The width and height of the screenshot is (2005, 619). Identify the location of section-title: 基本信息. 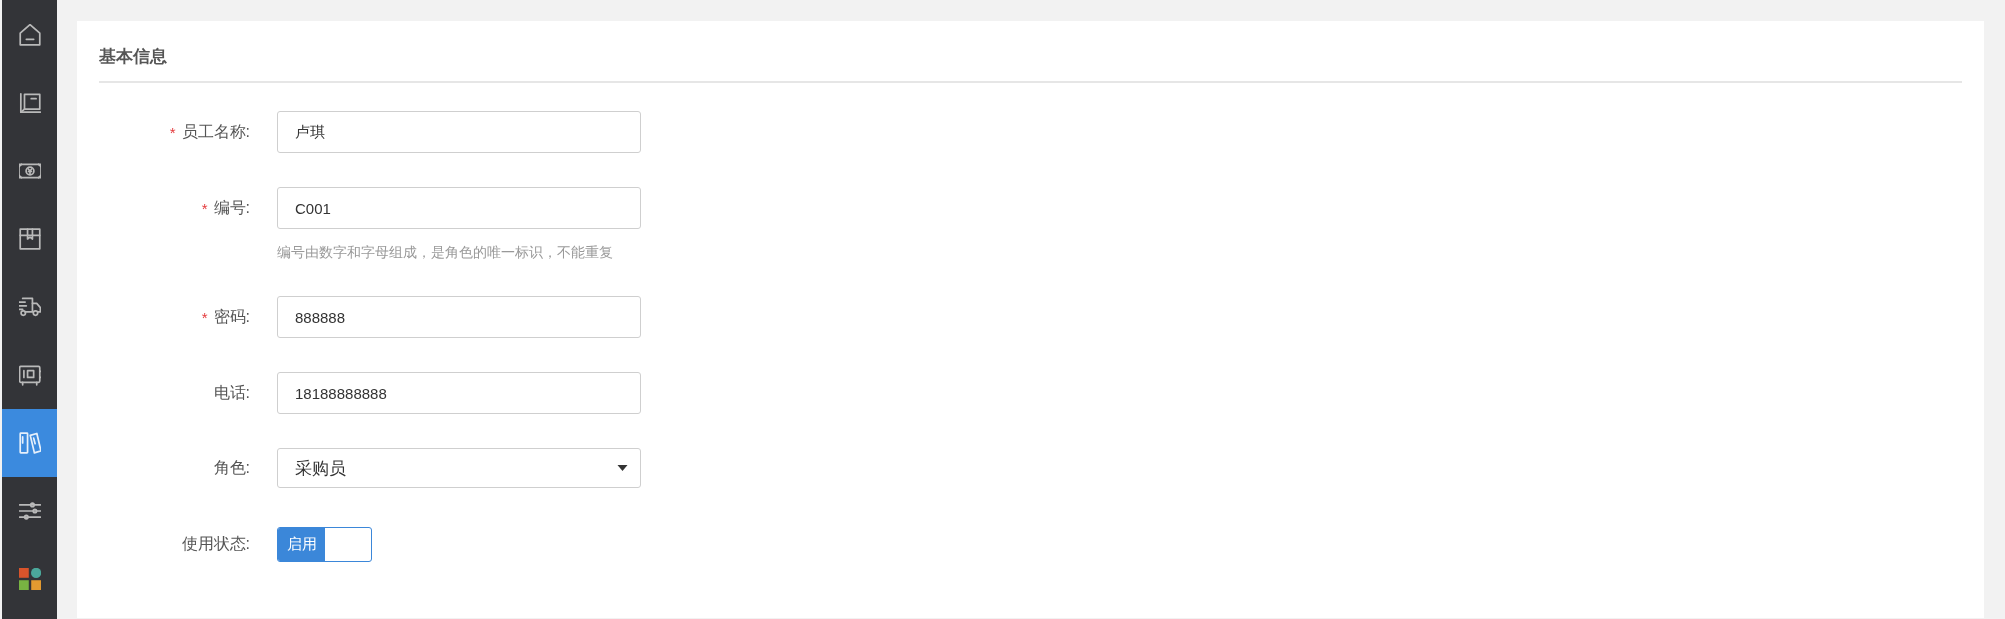
(133, 57).